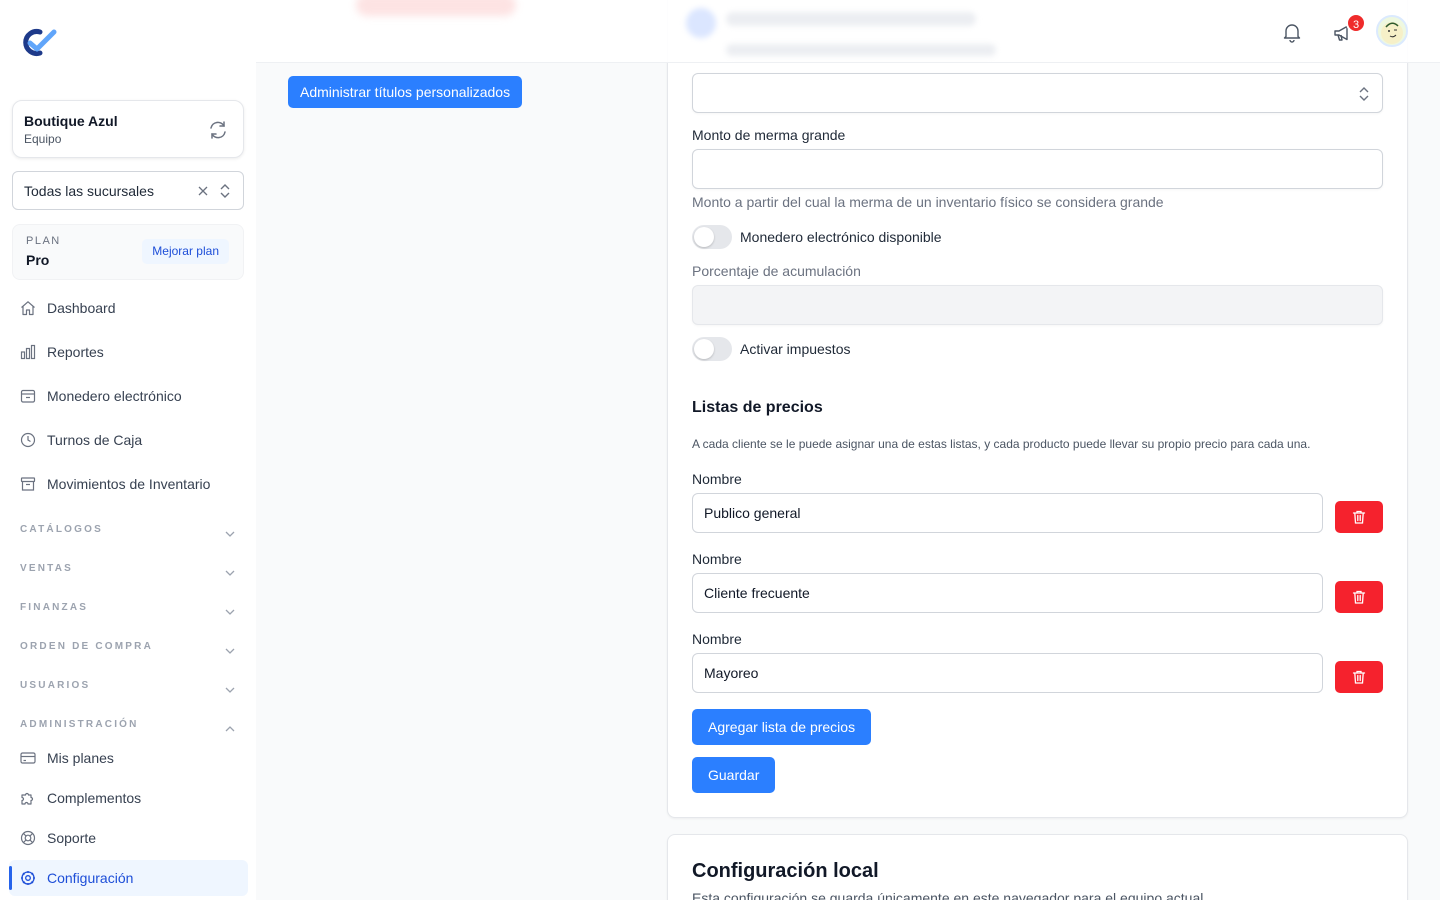 This screenshot has width=1440, height=900. I want to click on refresh-icon, so click(218, 130).